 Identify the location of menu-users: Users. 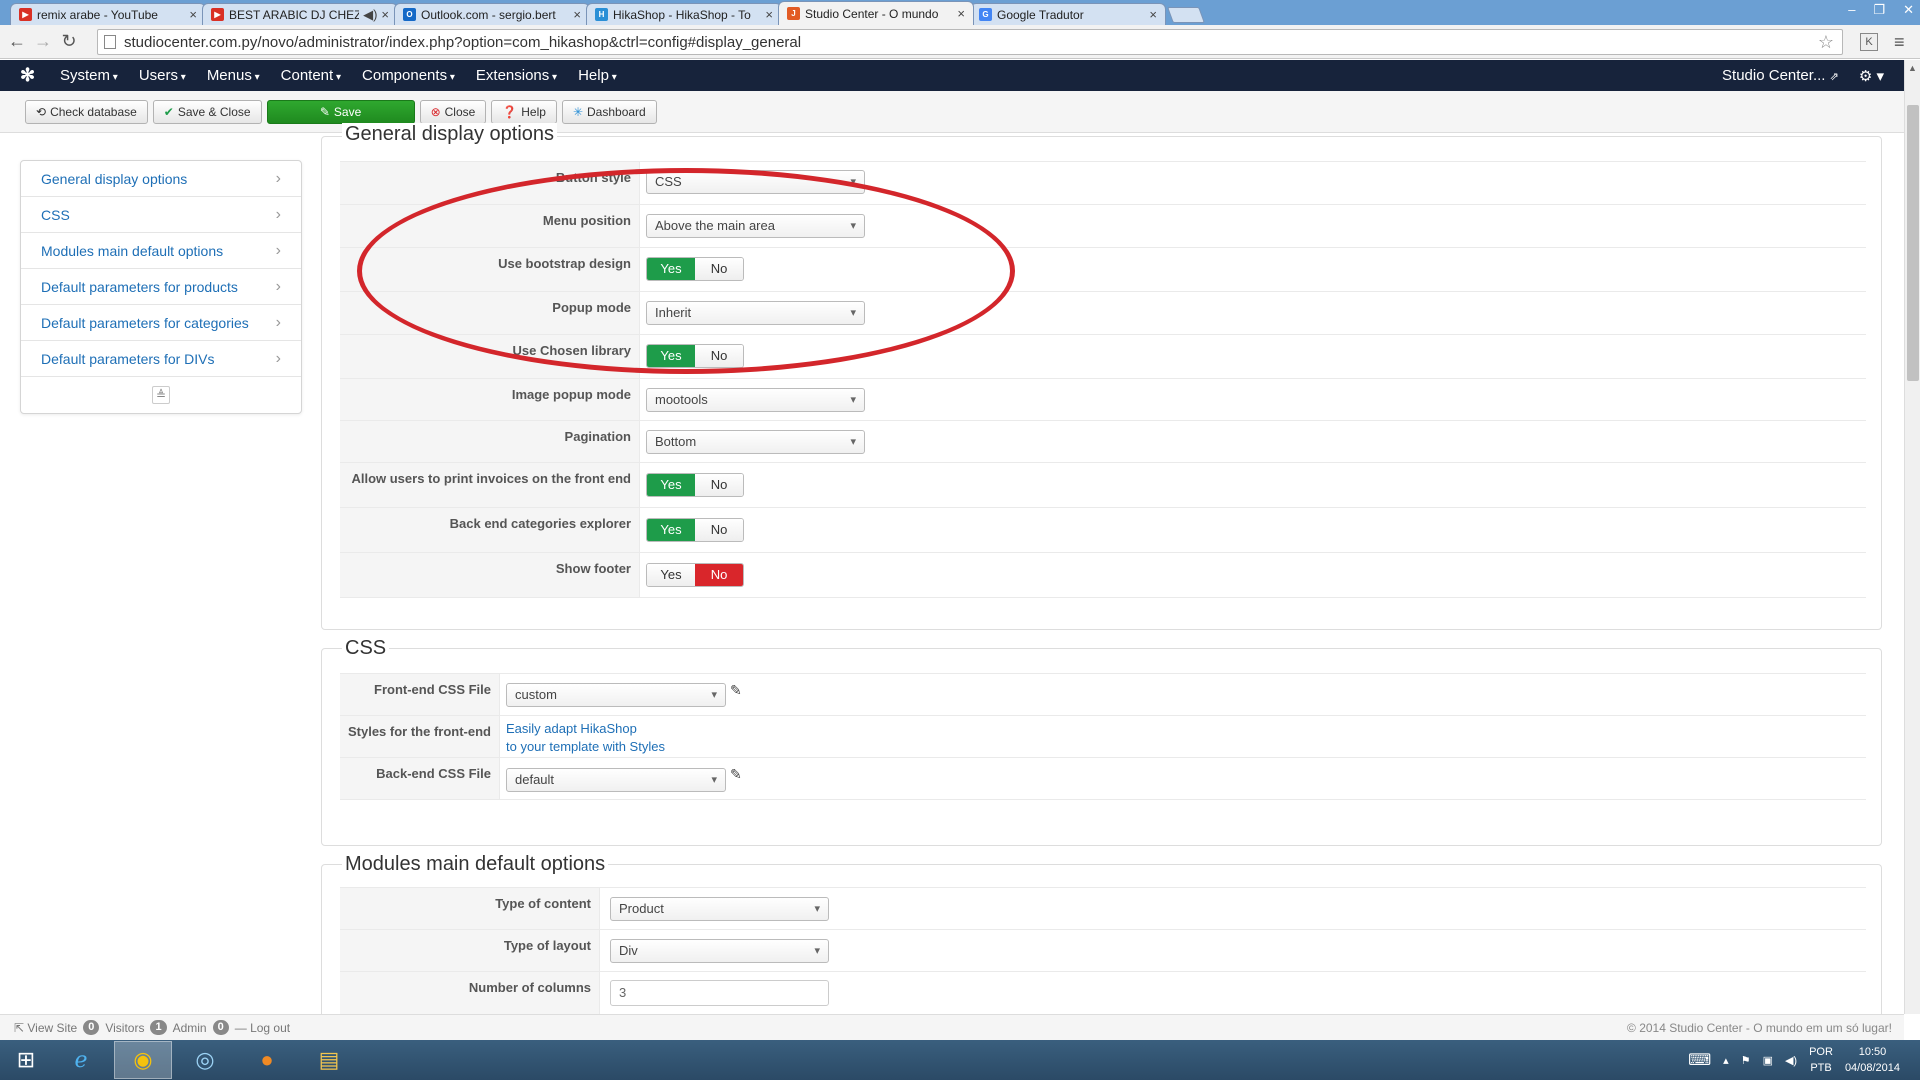
(162, 75).